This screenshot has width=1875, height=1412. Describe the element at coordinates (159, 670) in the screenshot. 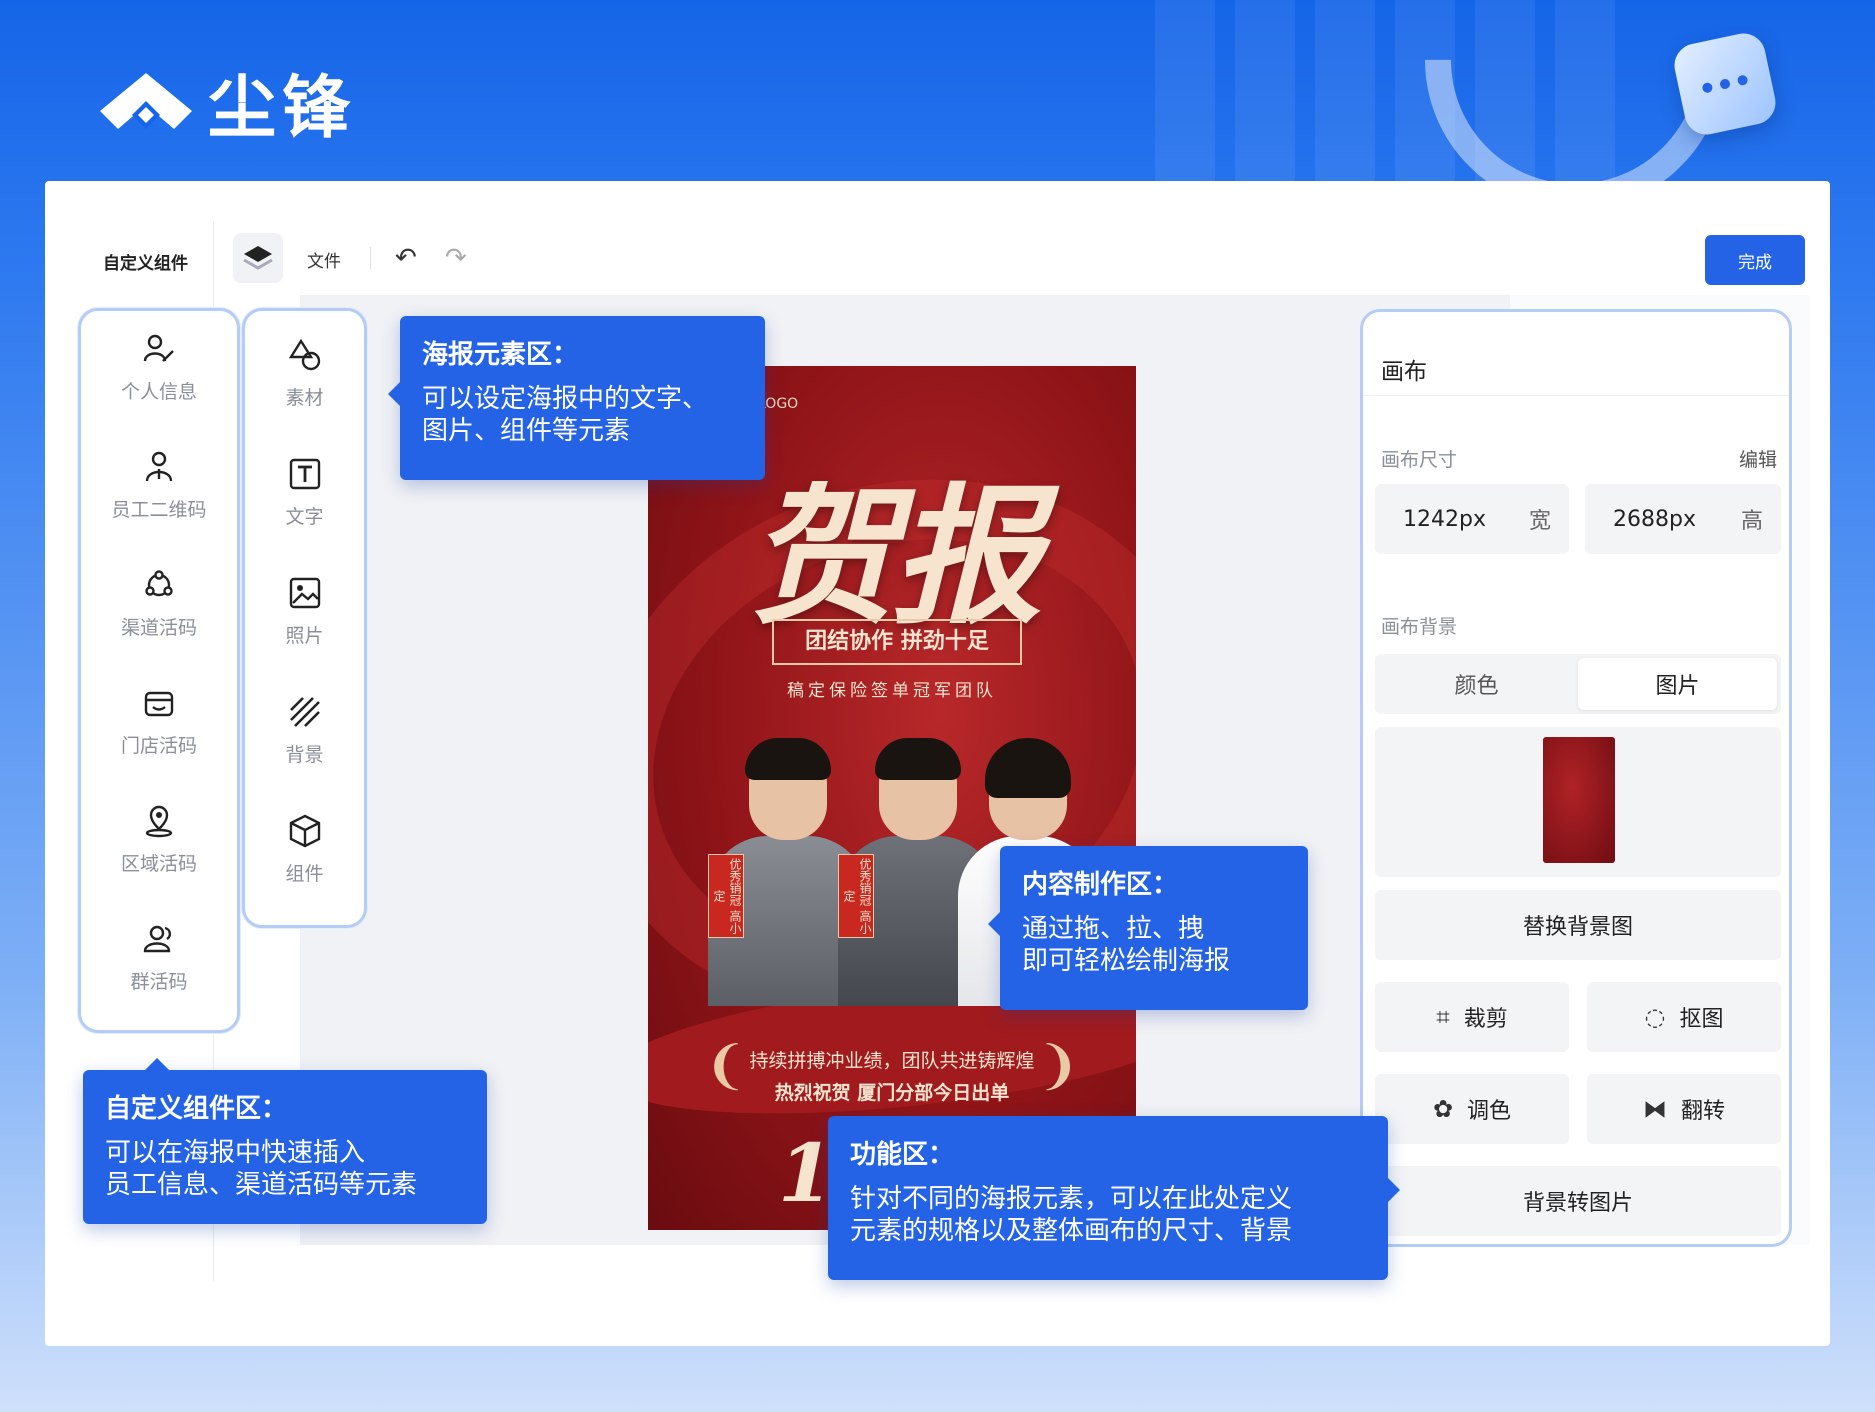

I see `custom-component-rail: 个人信息 员工二维码 渠道活码 门店活码 区域活码 群活码` at that location.